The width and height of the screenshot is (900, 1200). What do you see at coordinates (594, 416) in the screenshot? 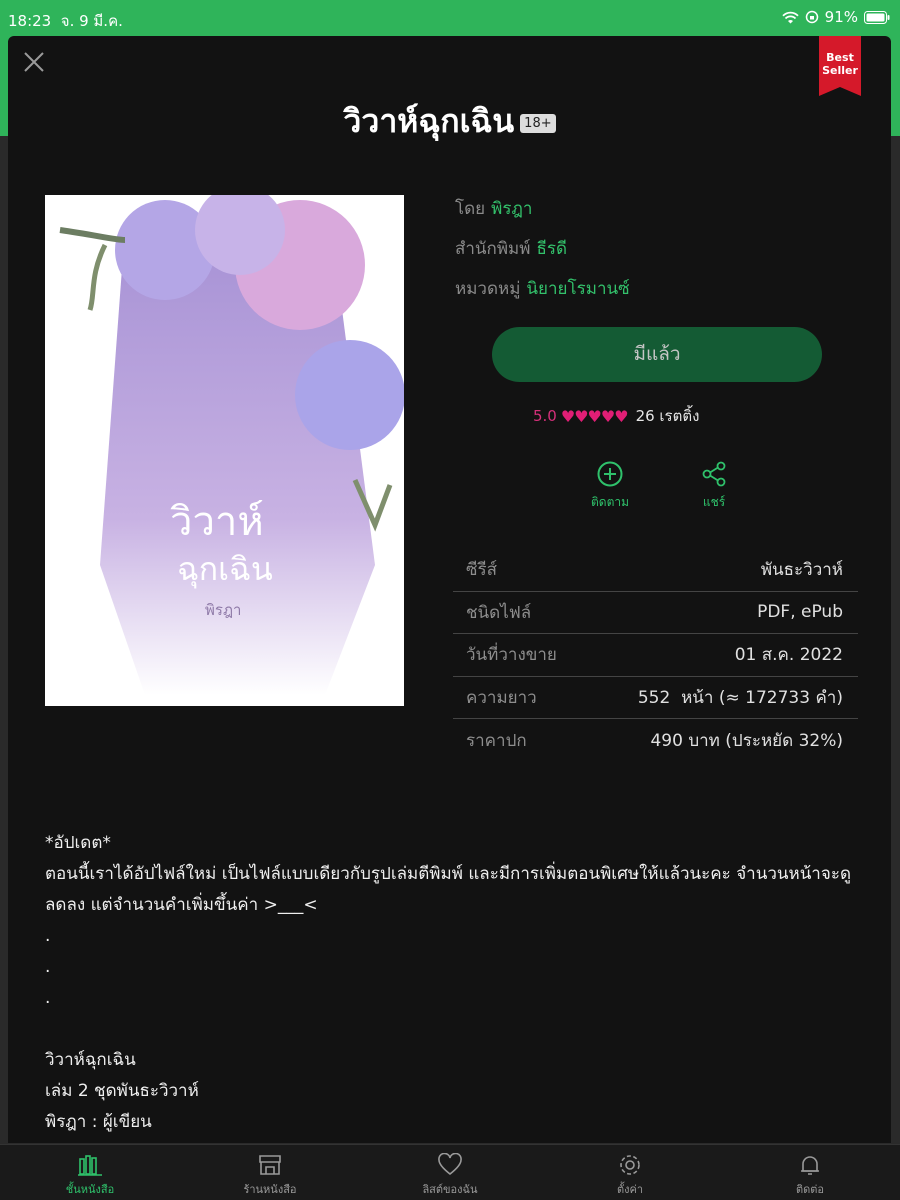
I see `rating-hearts-icon: ♥♥♥♥♥` at bounding box center [594, 416].